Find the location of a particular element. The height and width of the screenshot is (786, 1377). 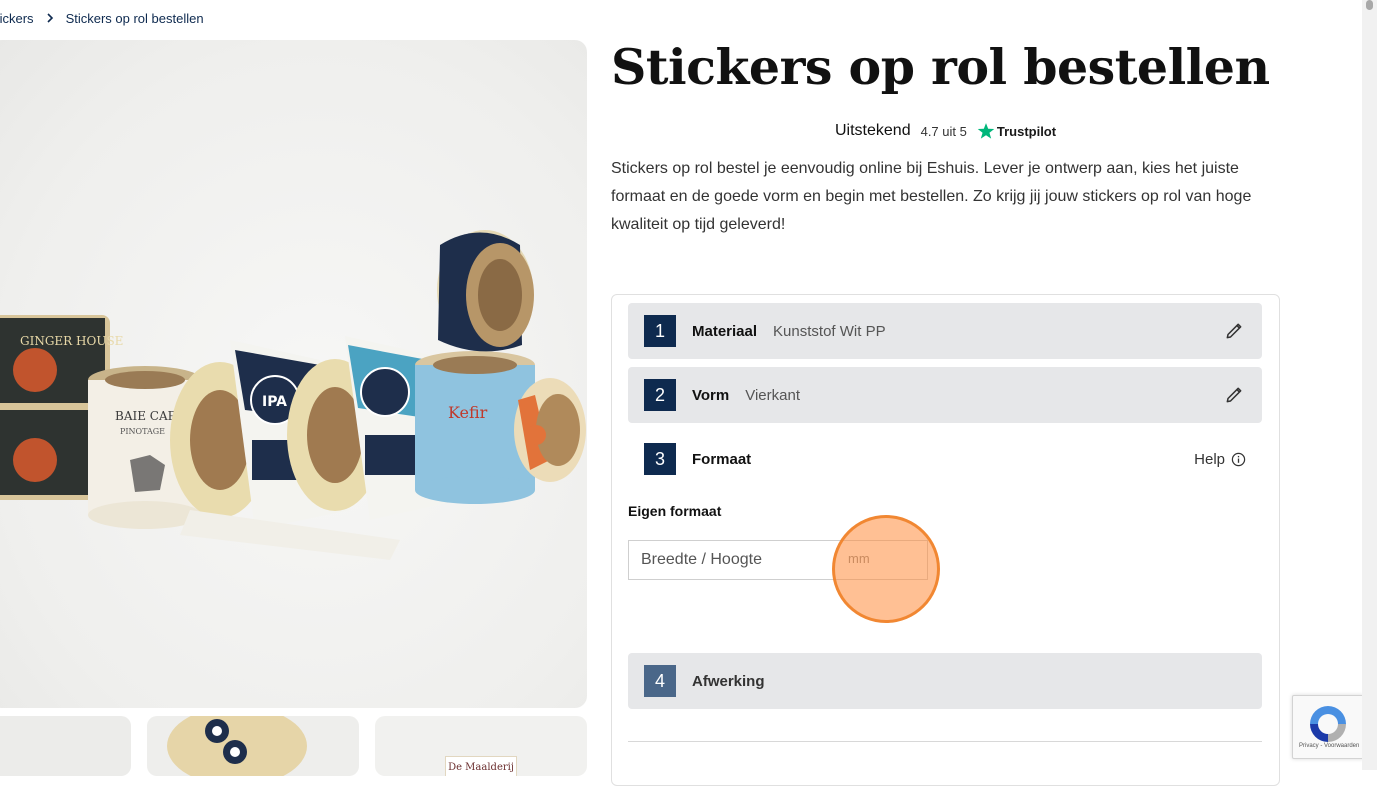

trustpilot-rating: Uitstekend 4.7 uit 5 Trustpilot is located at coordinates (945, 131).